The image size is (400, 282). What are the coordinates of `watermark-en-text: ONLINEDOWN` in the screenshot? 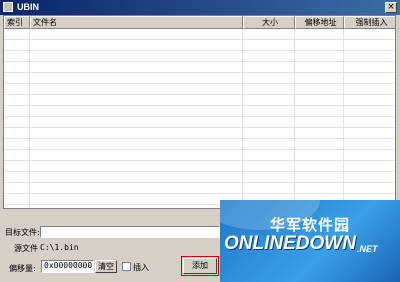 It's located at (290, 243).